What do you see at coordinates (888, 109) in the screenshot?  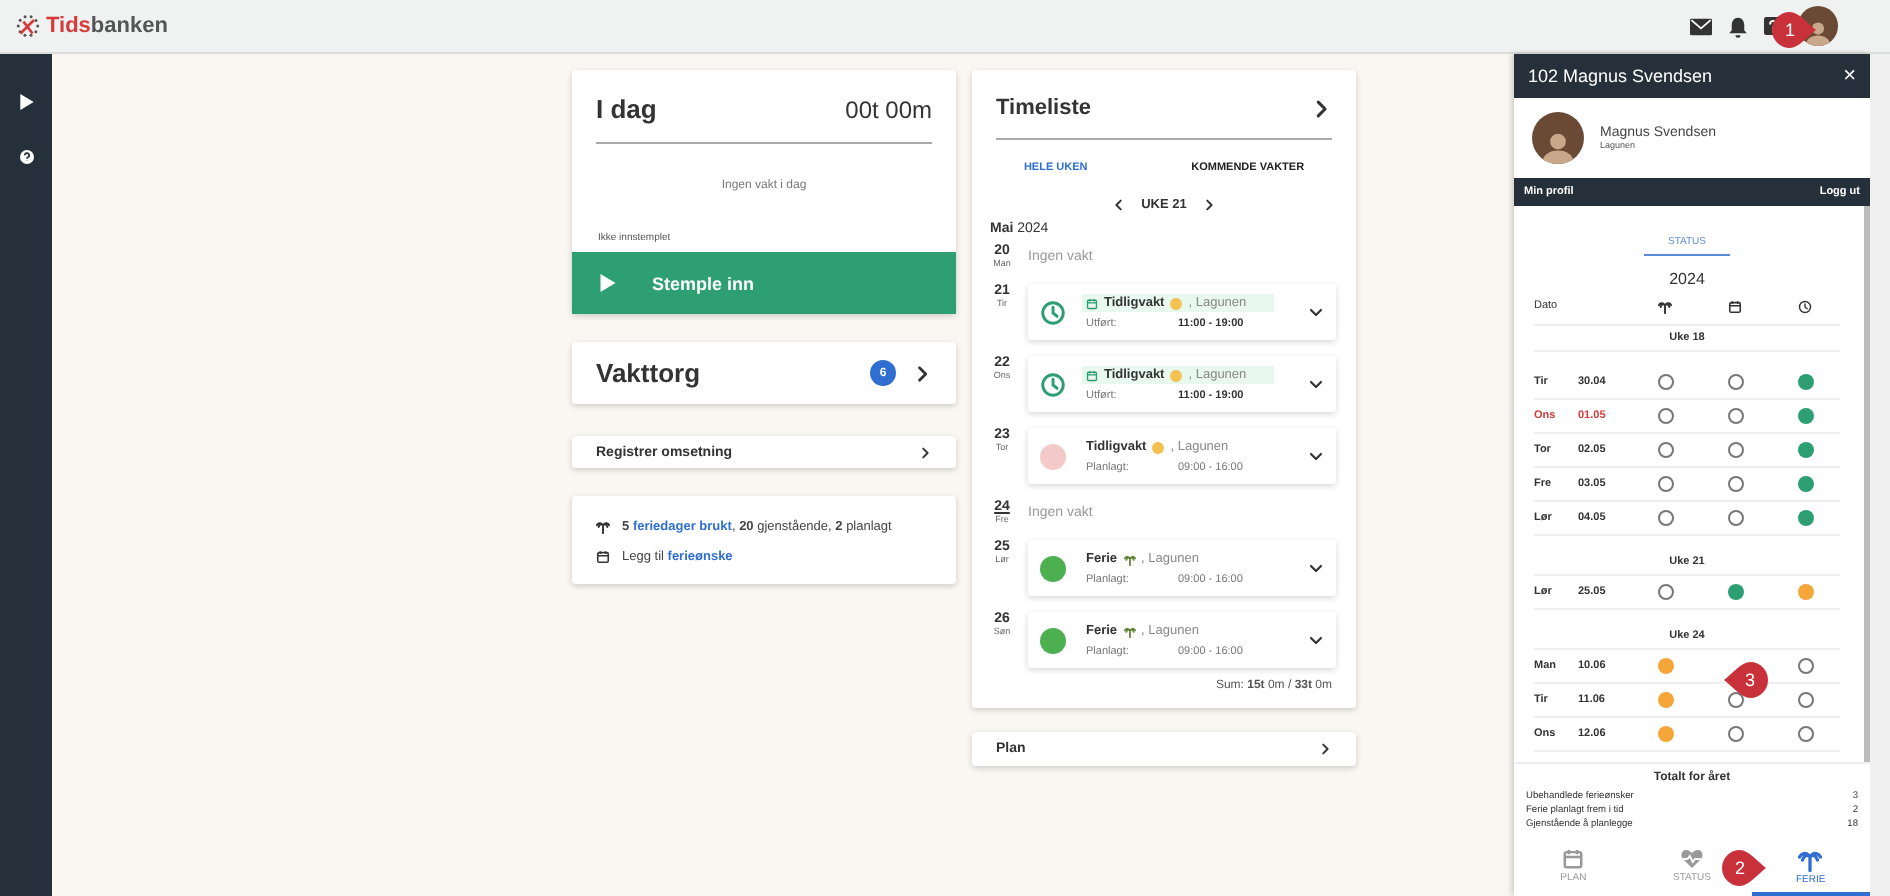 I see `hours-total: 00t 00m` at bounding box center [888, 109].